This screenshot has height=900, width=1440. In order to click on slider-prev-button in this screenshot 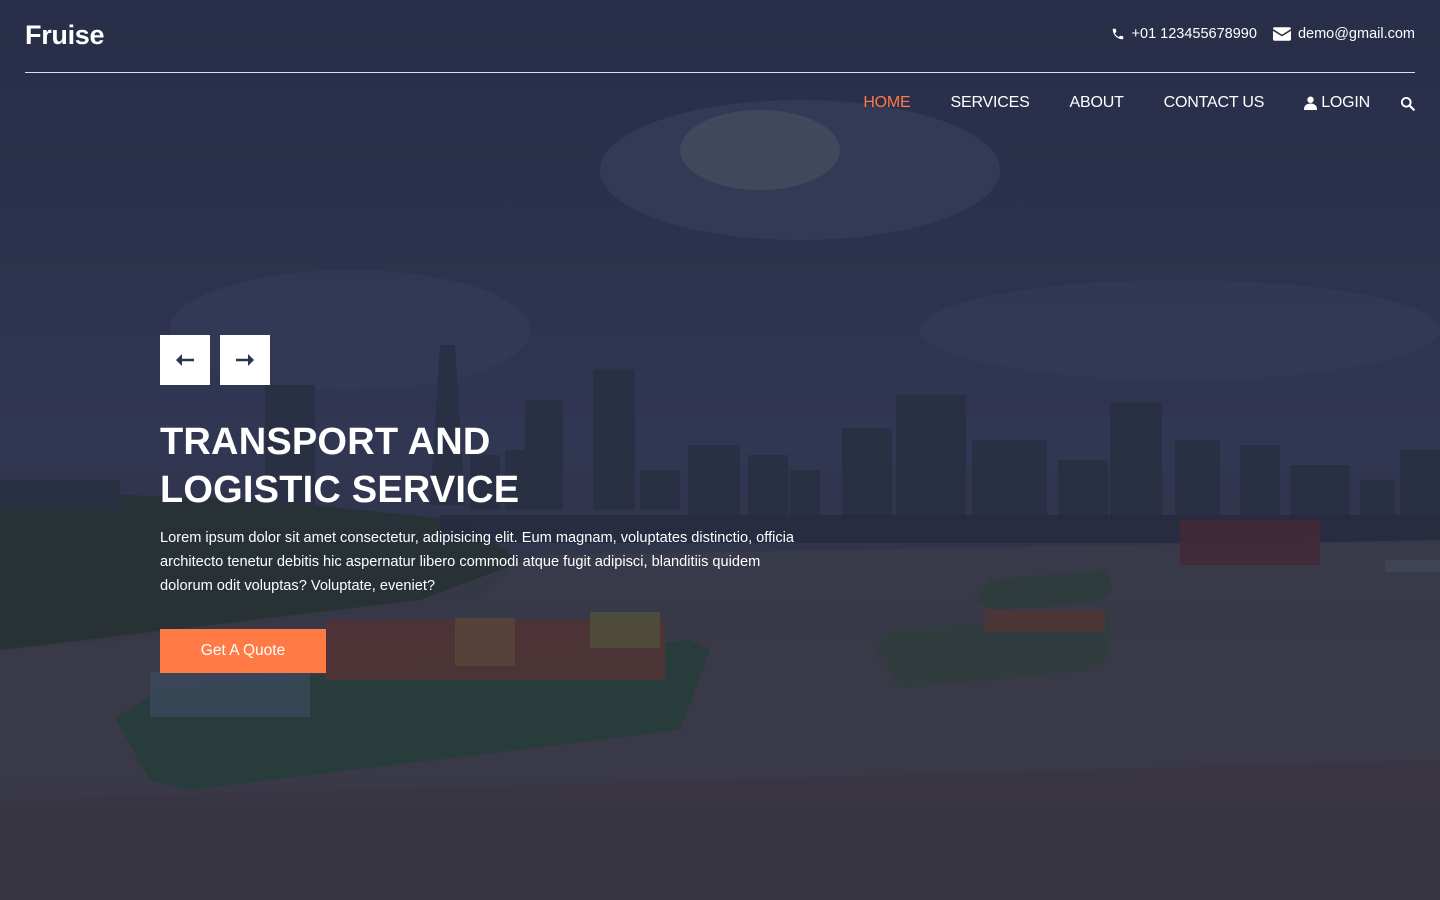, I will do `click(185, 360)`.